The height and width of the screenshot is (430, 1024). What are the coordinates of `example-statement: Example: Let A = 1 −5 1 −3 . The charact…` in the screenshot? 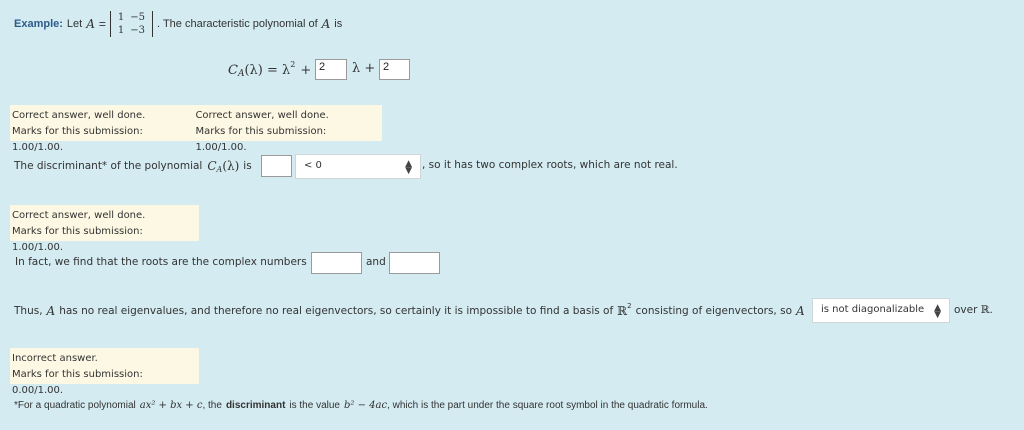 It's located at (178, 24).